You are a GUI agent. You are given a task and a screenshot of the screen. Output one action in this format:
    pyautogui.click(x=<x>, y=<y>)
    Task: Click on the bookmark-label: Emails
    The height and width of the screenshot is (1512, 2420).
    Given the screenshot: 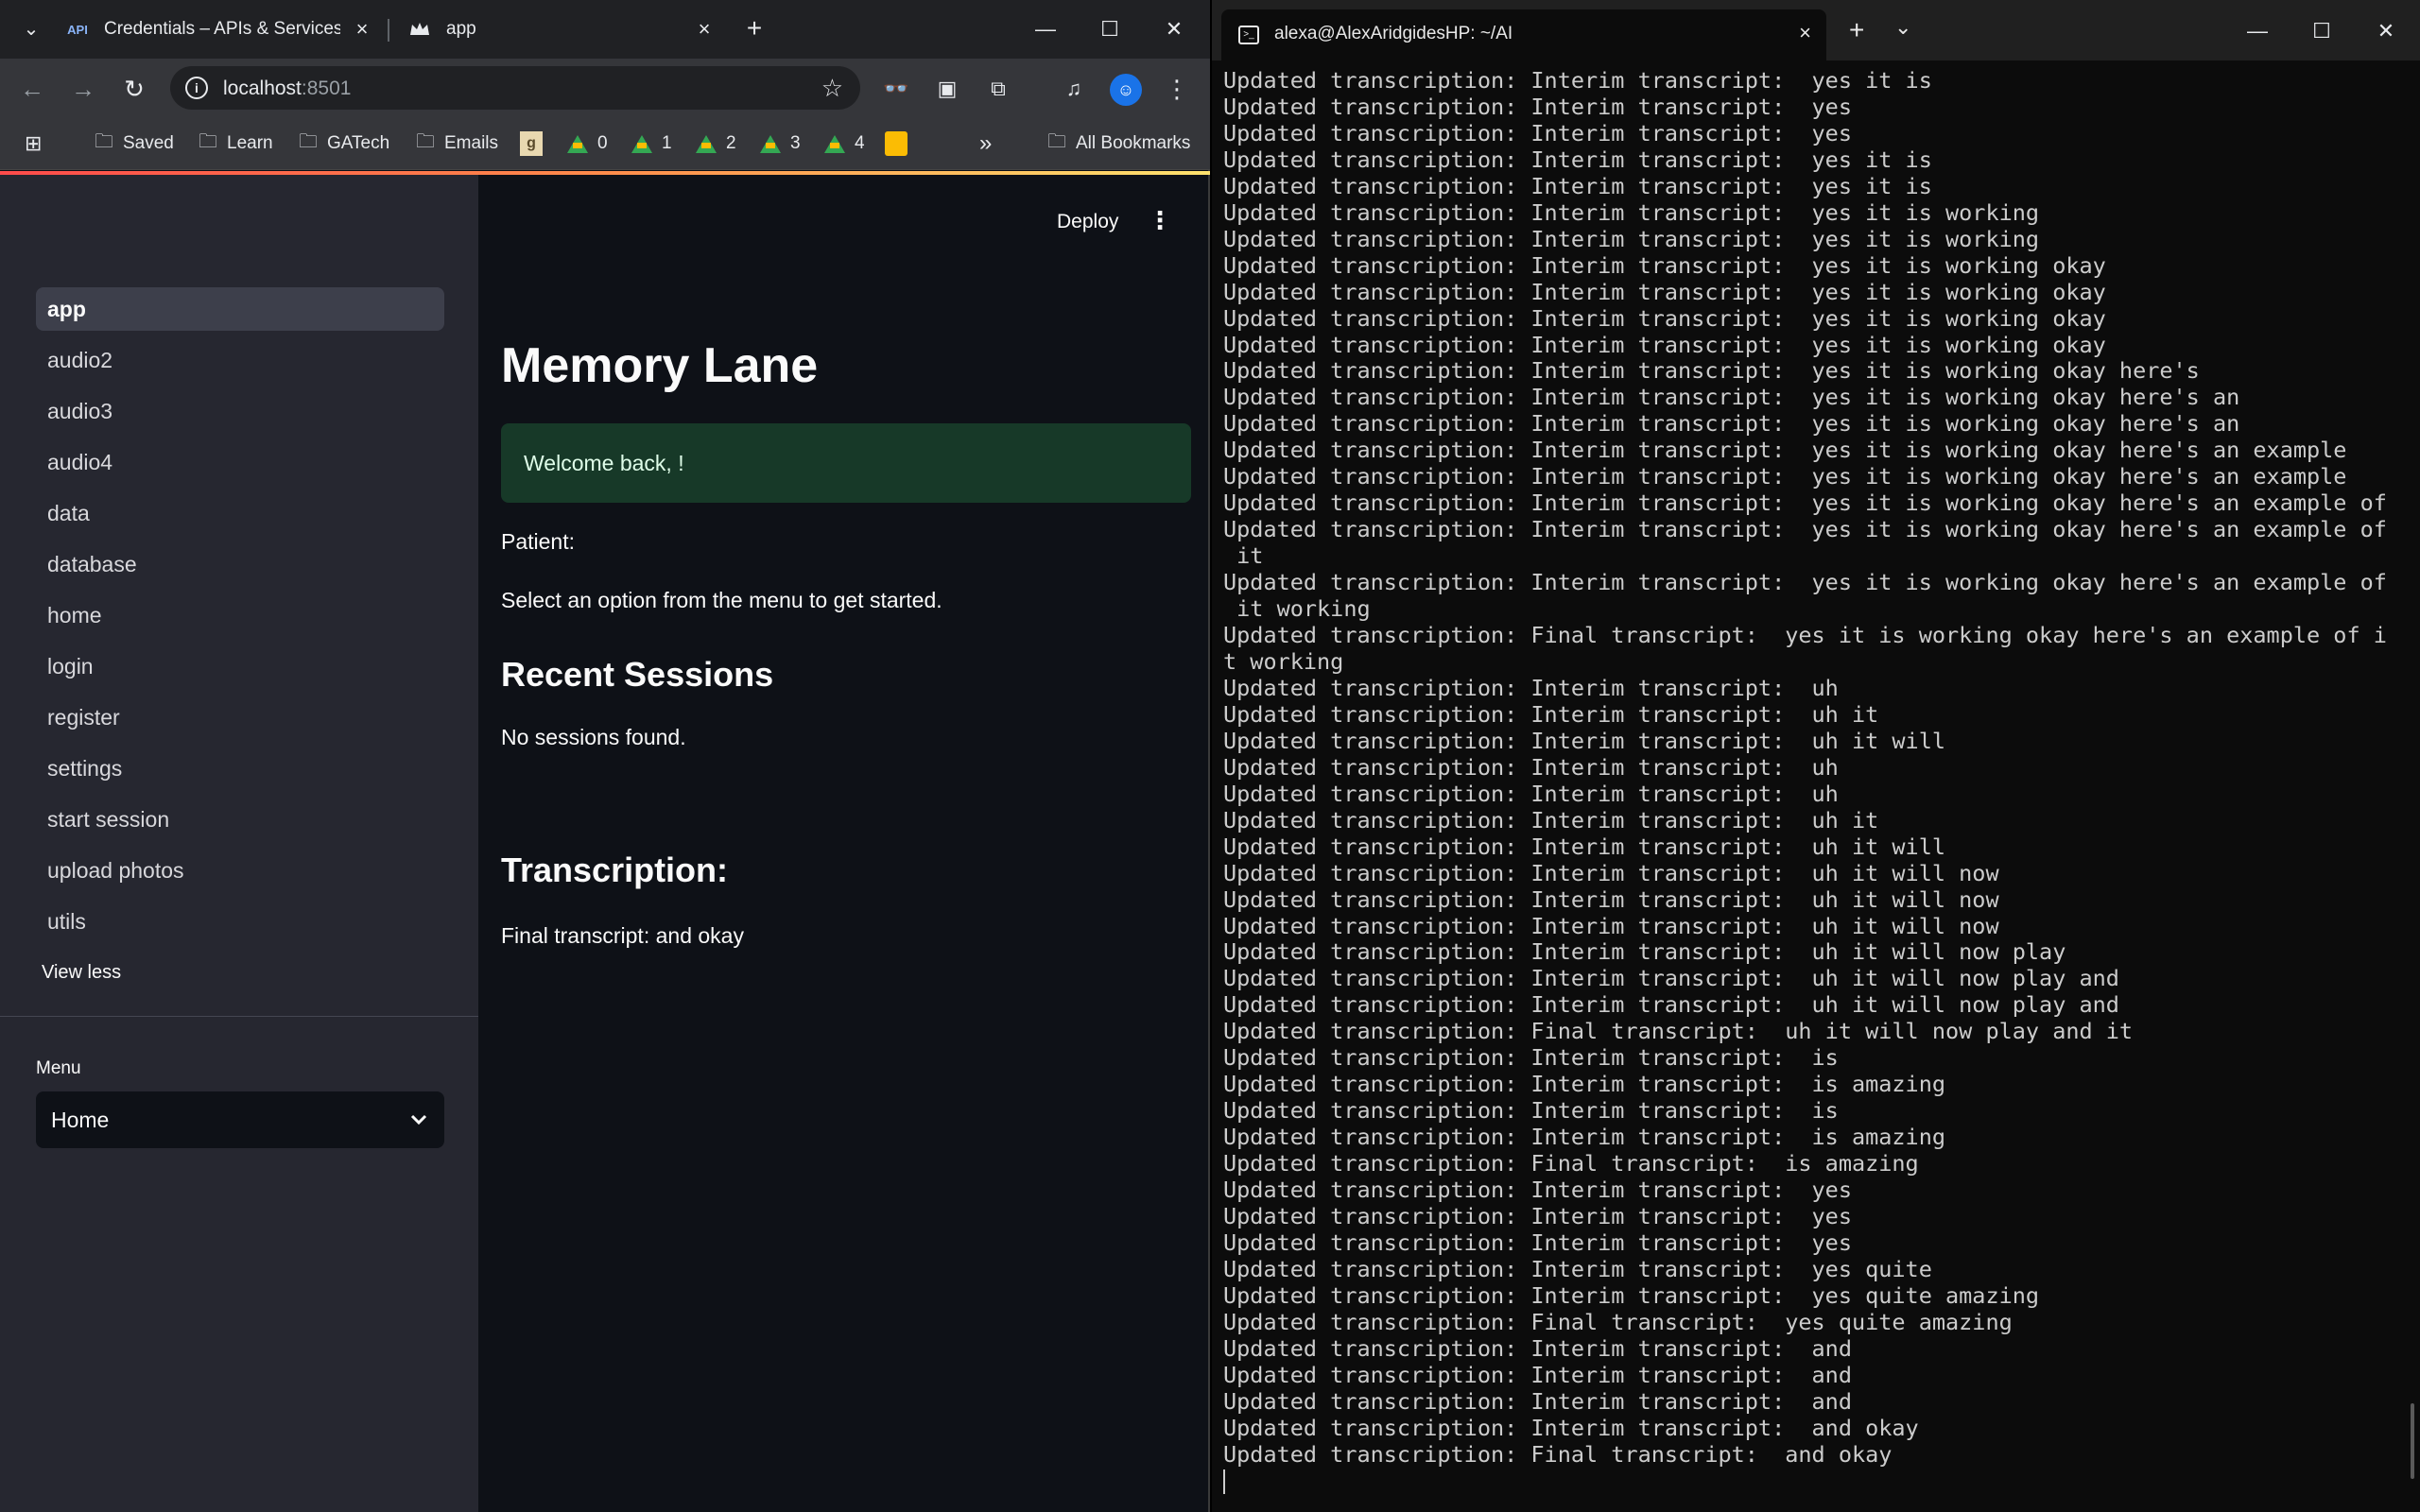 What is the action you would take?
    pyautogui.click(x=471, y=143)
    